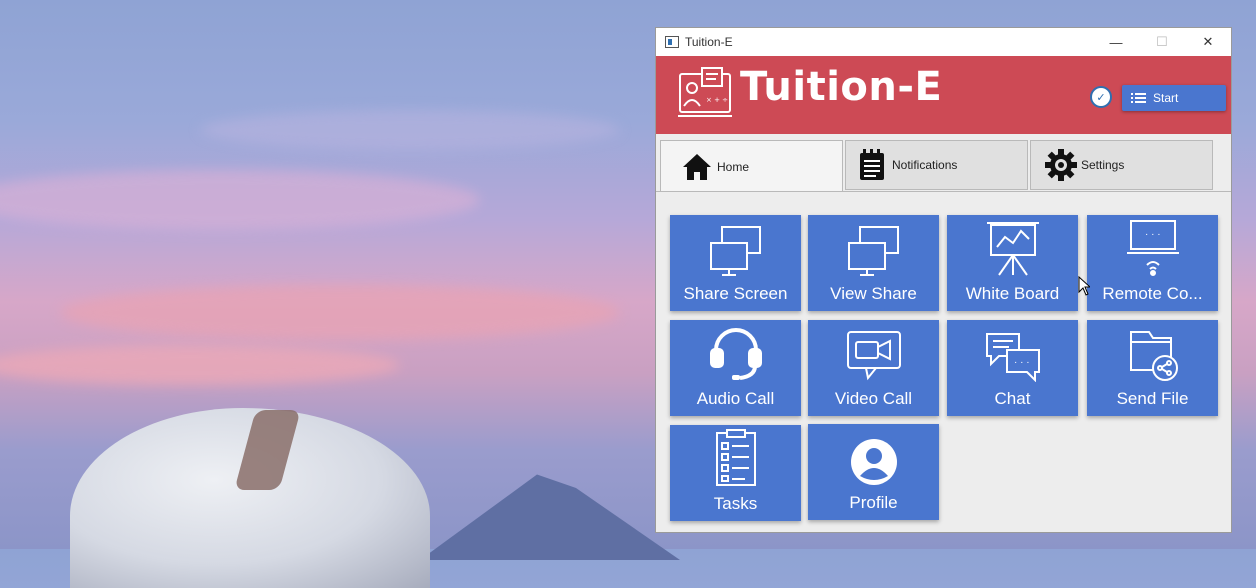 The image size is (1256, 588). What do you see at coordinates (672, 42) in the screenshot?
I see `window-app-icon` at bounding box center [672, 42].